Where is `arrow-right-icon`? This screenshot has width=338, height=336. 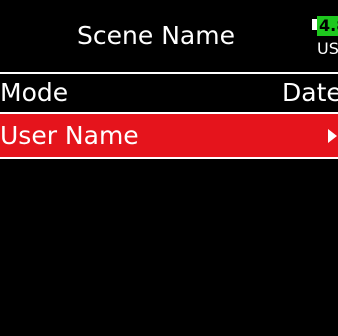 arrow-right-icon is located at coordinates (332, 136).